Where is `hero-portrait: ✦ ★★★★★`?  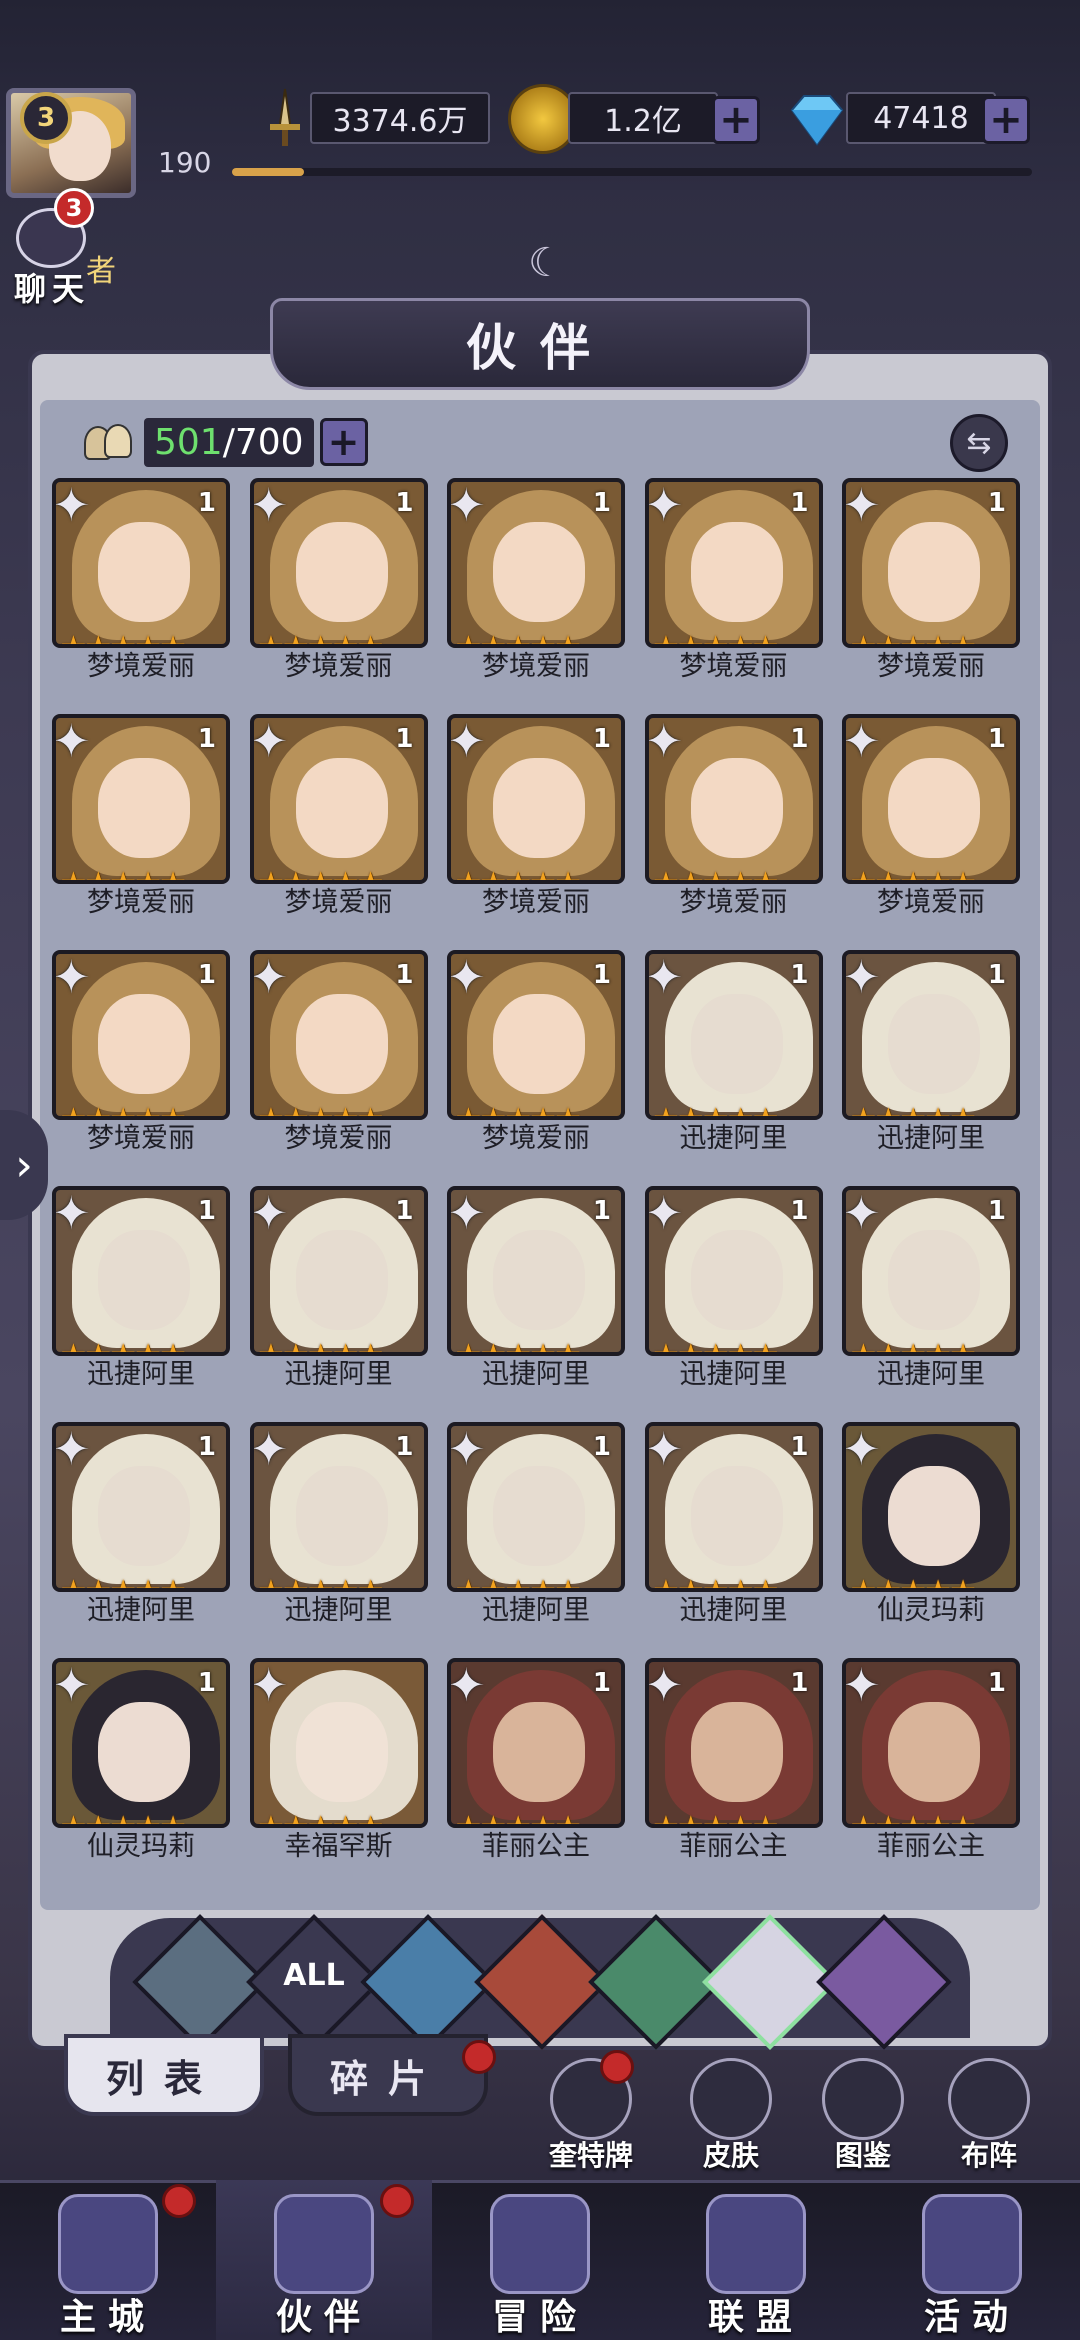 hero-portrait: ✦ ★★★★★ is located at coordinates (338, 1743).